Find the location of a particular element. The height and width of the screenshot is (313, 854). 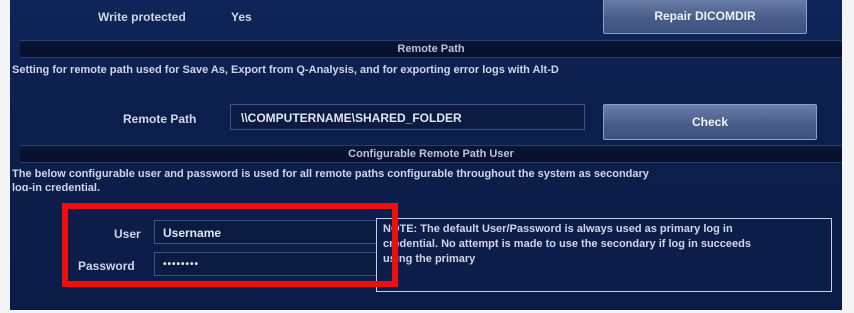

highlight-box is located at coordinates (230, 245).